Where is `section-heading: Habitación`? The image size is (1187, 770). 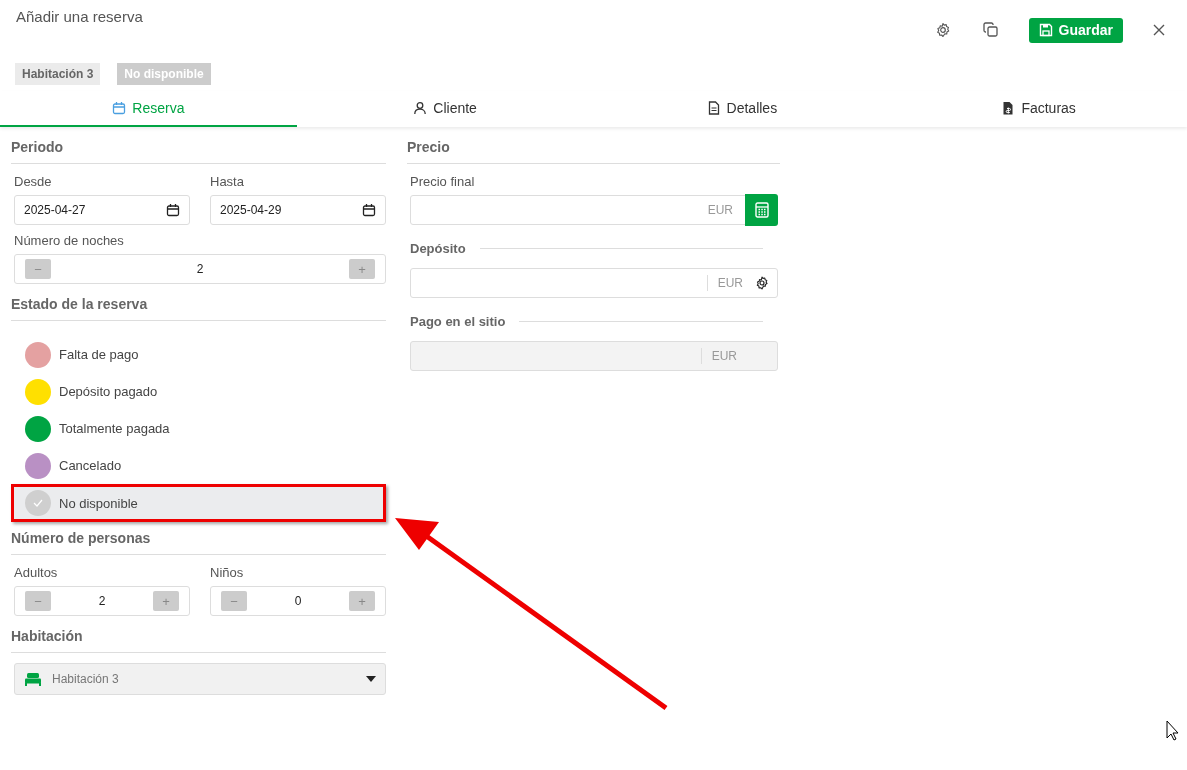 section-heading: Habitación is located at coordinates (198, 638).